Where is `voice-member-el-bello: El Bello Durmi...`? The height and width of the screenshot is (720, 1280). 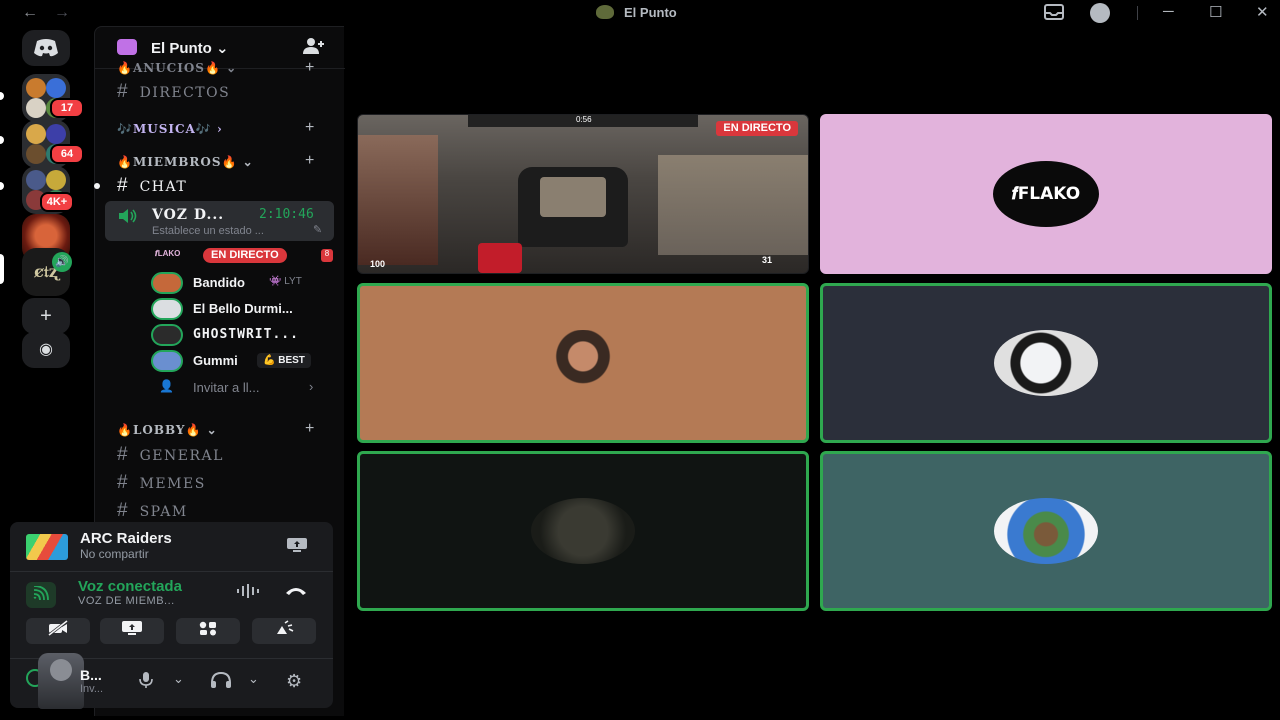 voice-member-el-bello: El Bello Durmi... is located at coordinates (241, 309).